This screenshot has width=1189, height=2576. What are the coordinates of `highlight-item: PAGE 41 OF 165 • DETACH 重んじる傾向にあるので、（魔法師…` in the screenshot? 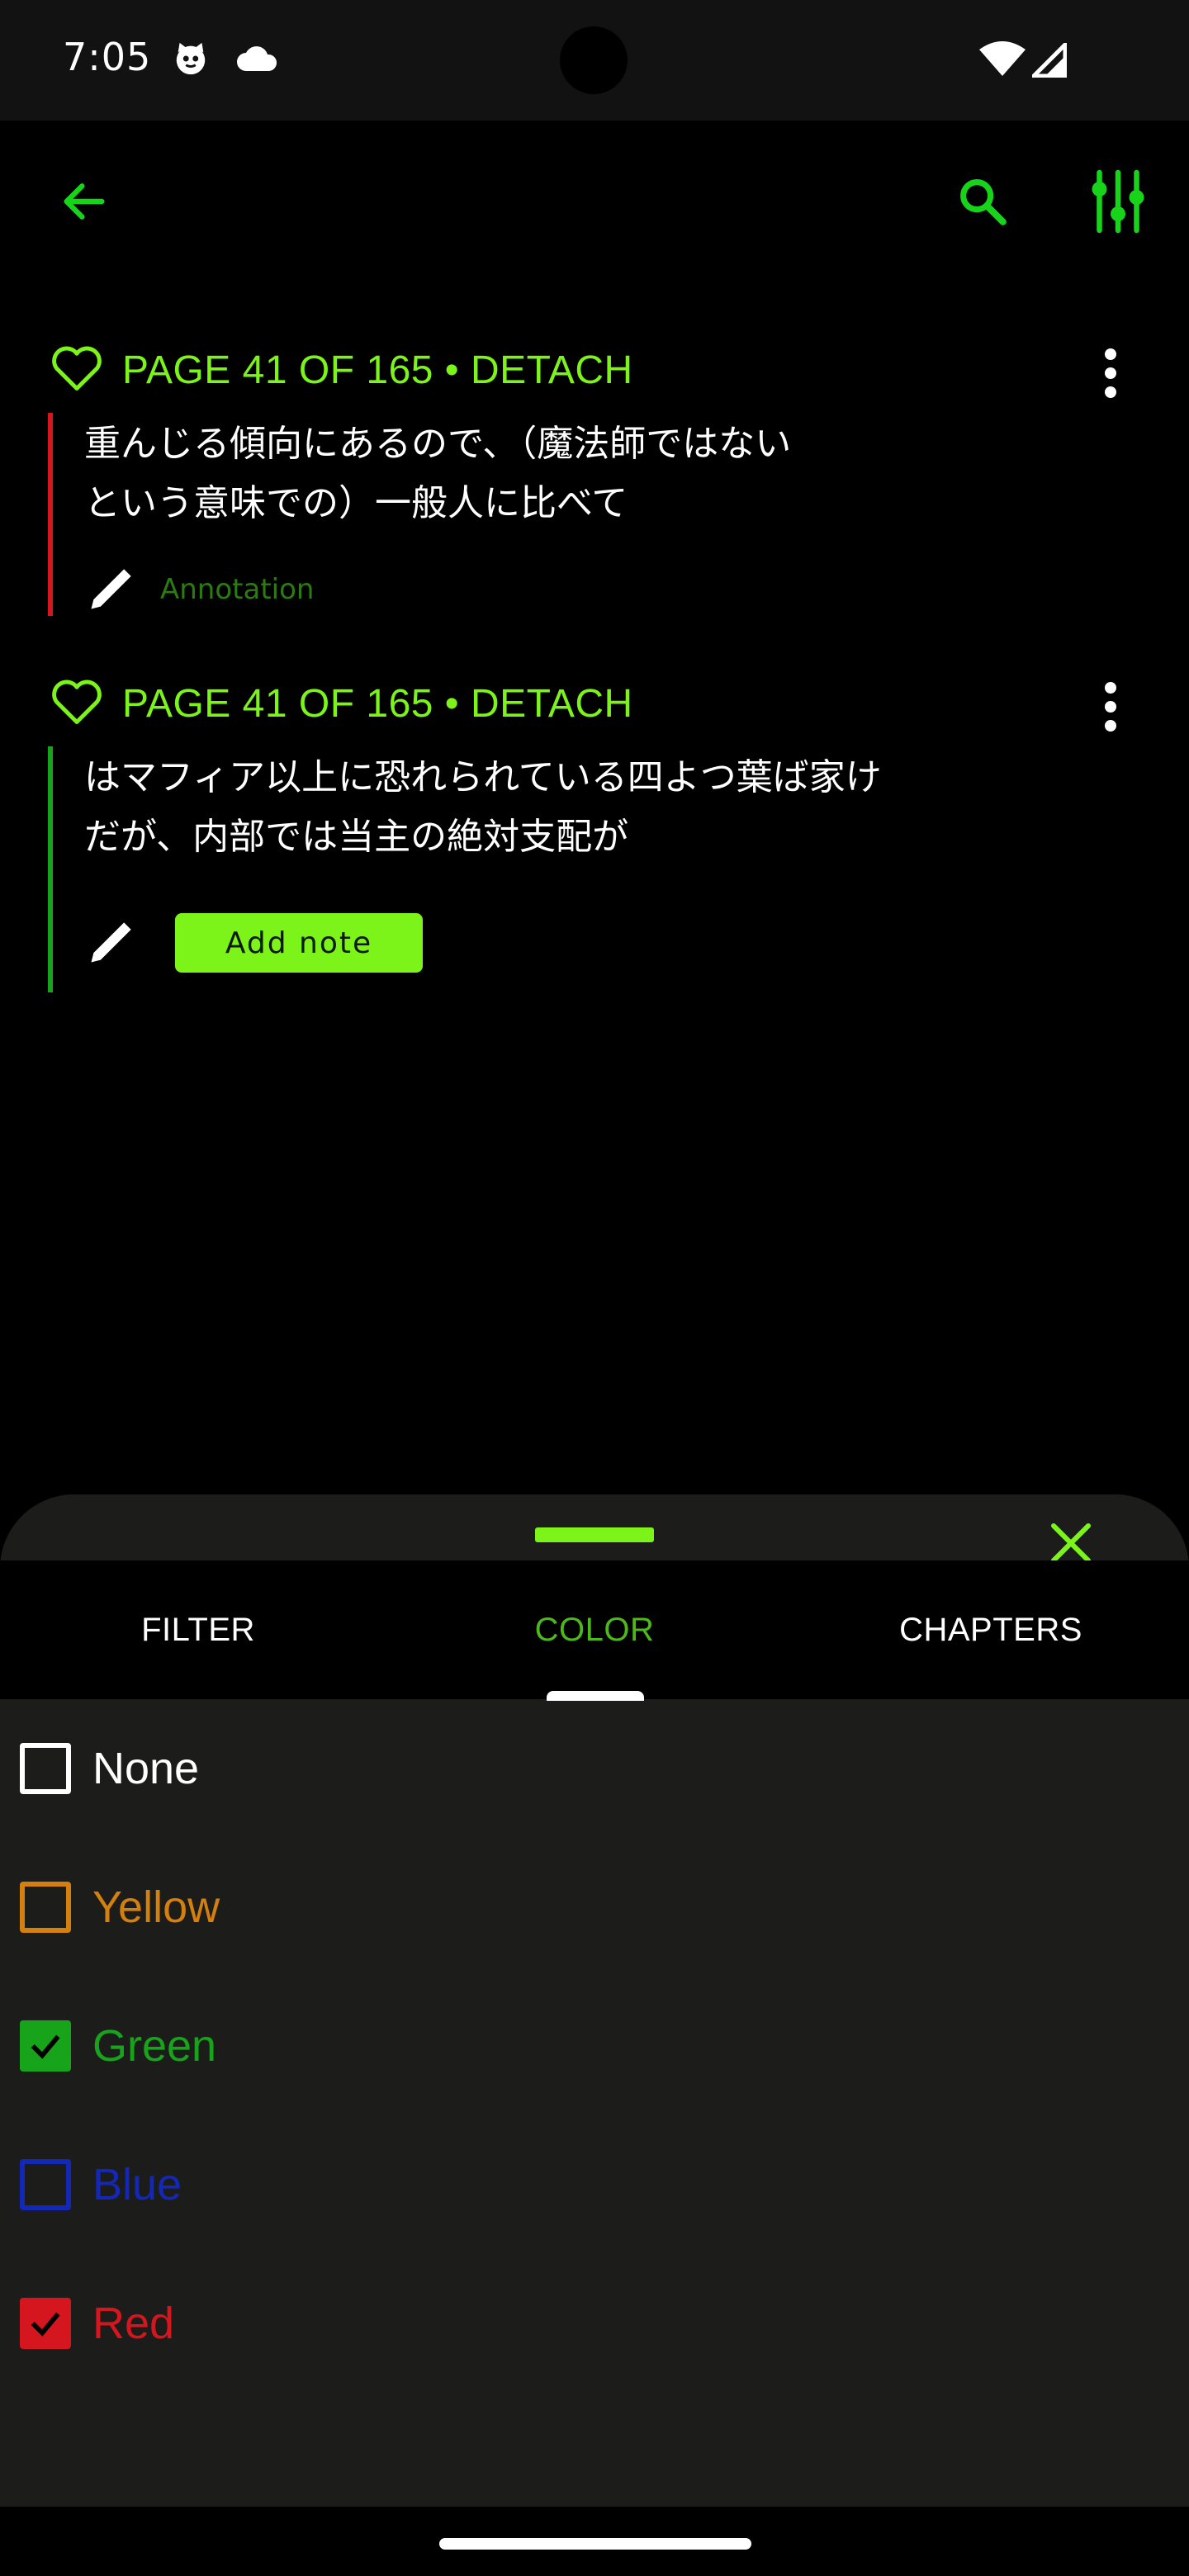 It's located at (594, 477).